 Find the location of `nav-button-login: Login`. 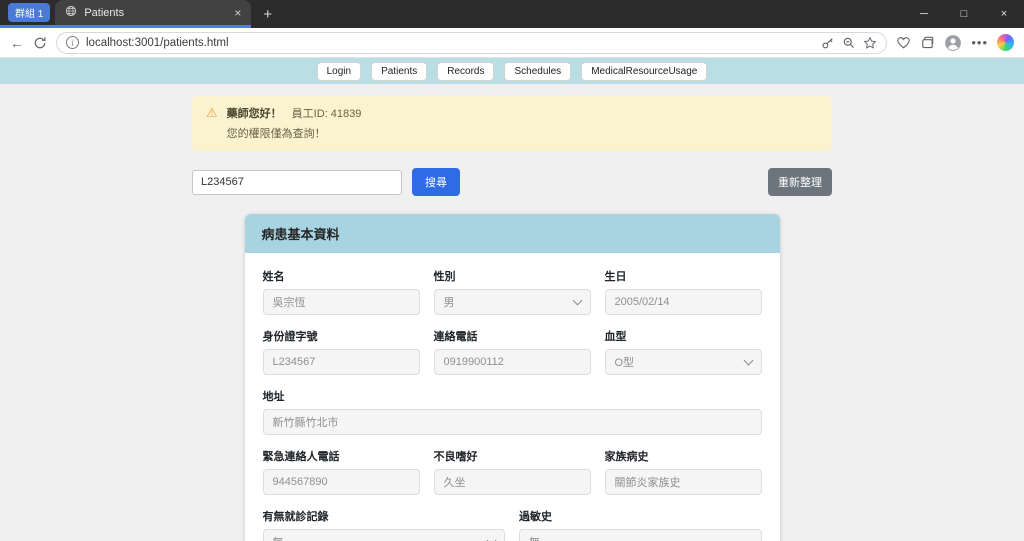

nav-button-login: Login is located at coordinates (339, 71).